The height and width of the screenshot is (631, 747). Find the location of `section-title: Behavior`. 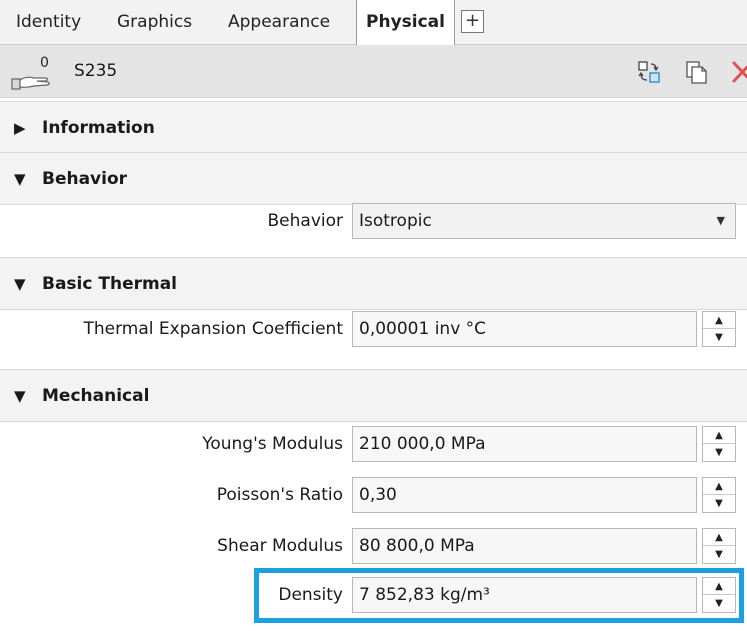

section-title: Behavior is located at coordinates (85, 179).